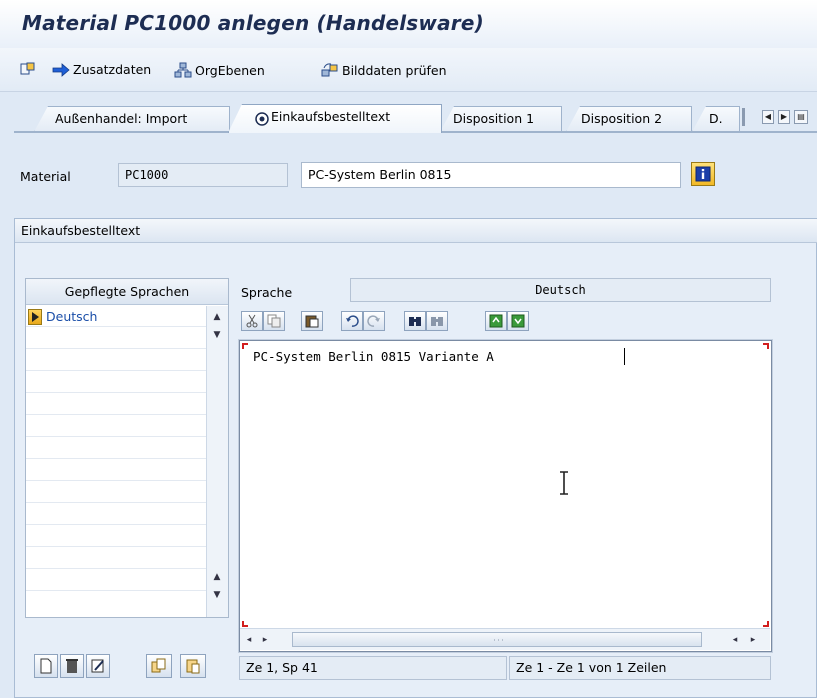 This screenshot has height=698, width=817. I want to click on material-field: PC1000, so click(203, 175).